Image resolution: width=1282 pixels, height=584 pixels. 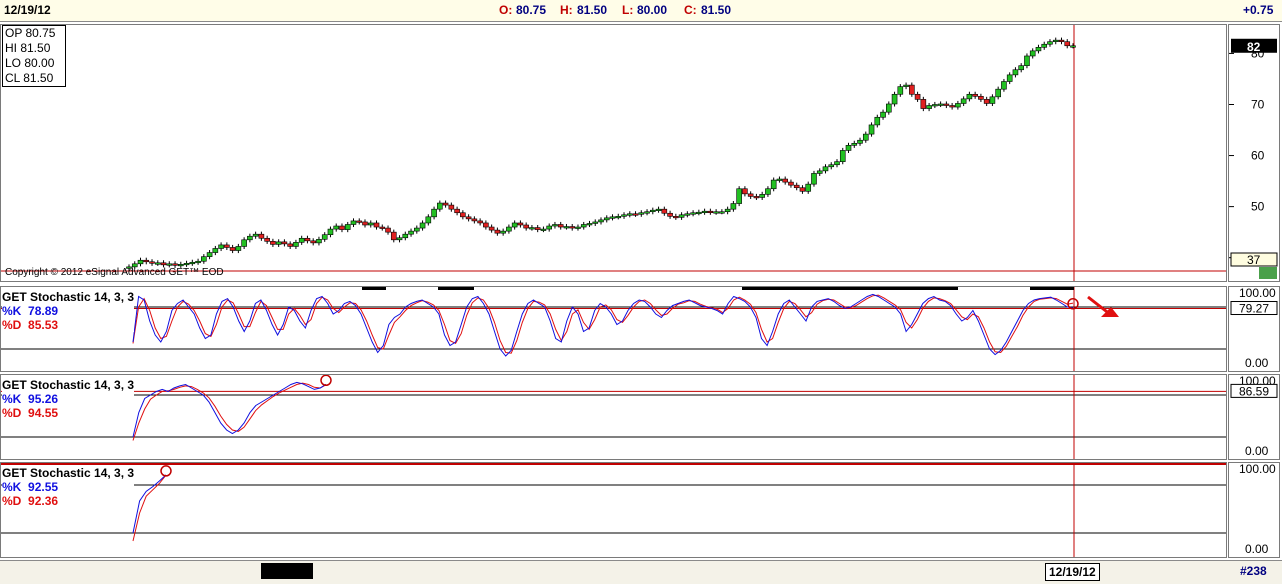 I want to click on low-value: 80.00, so click(x=652, y=10).